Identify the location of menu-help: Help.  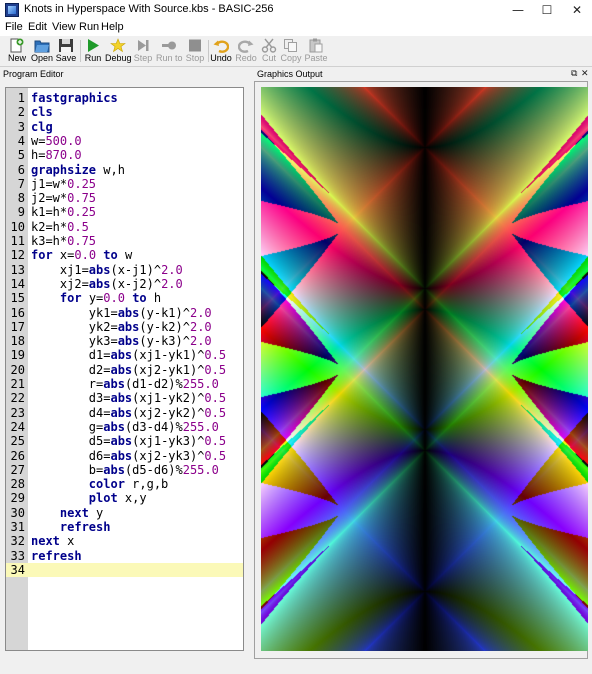
(112, 27).